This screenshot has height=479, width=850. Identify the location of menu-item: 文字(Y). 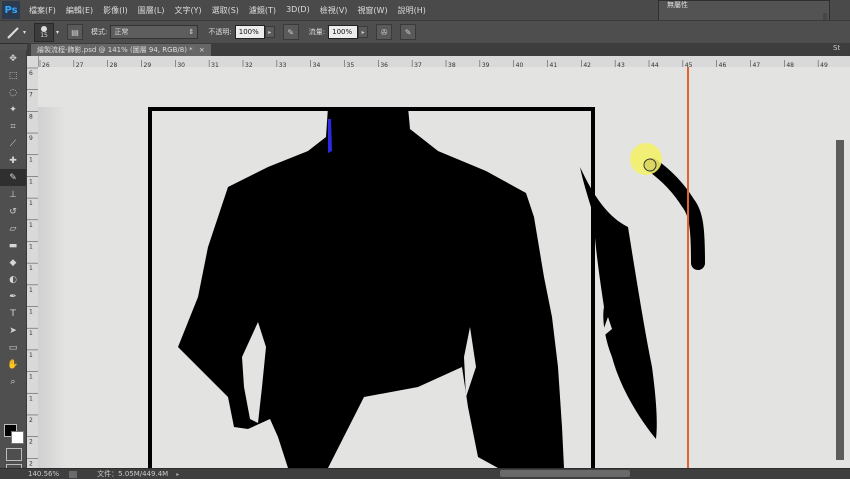
(187, 10).